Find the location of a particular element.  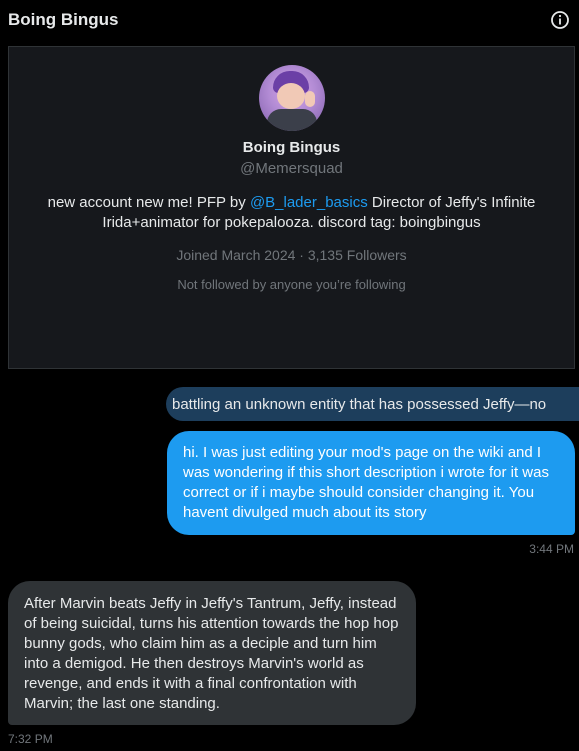

message-timestamp: 7:32 PM is located at coordinates (30, 739).